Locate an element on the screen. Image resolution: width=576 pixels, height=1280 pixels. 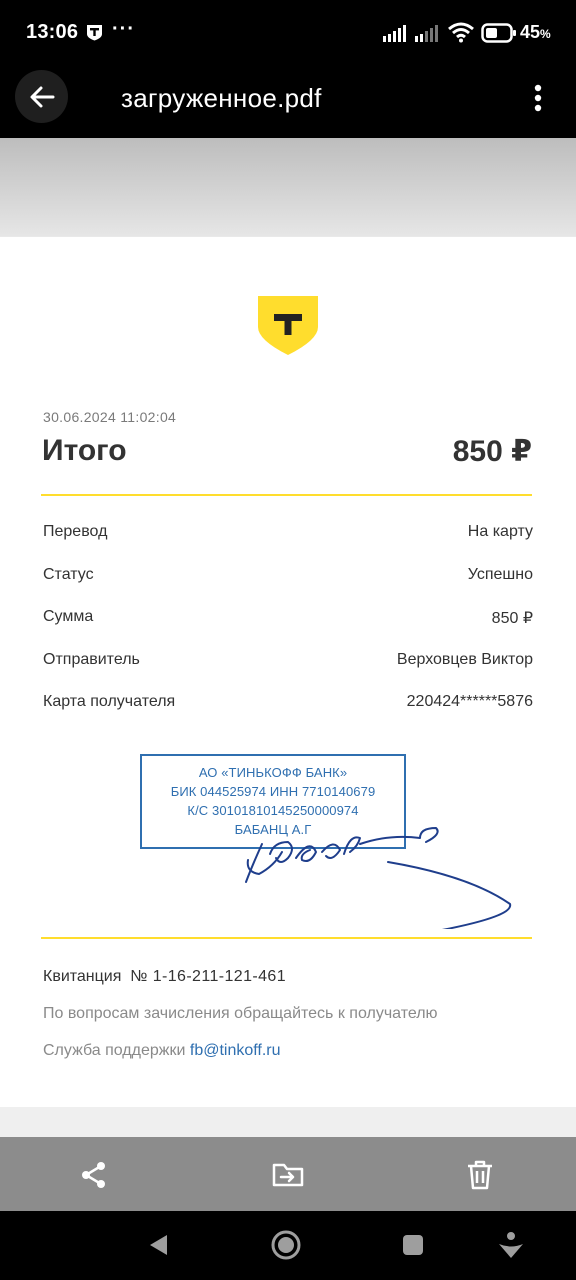
detail-row: Статус Успешно is located at coordinates (288, 578).